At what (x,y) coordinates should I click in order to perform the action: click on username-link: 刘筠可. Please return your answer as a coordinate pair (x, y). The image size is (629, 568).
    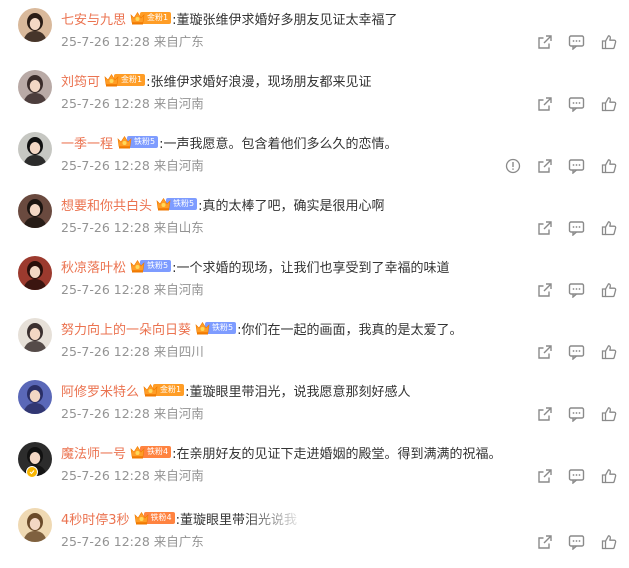
    Looking at the image, I should click on (80, 80).